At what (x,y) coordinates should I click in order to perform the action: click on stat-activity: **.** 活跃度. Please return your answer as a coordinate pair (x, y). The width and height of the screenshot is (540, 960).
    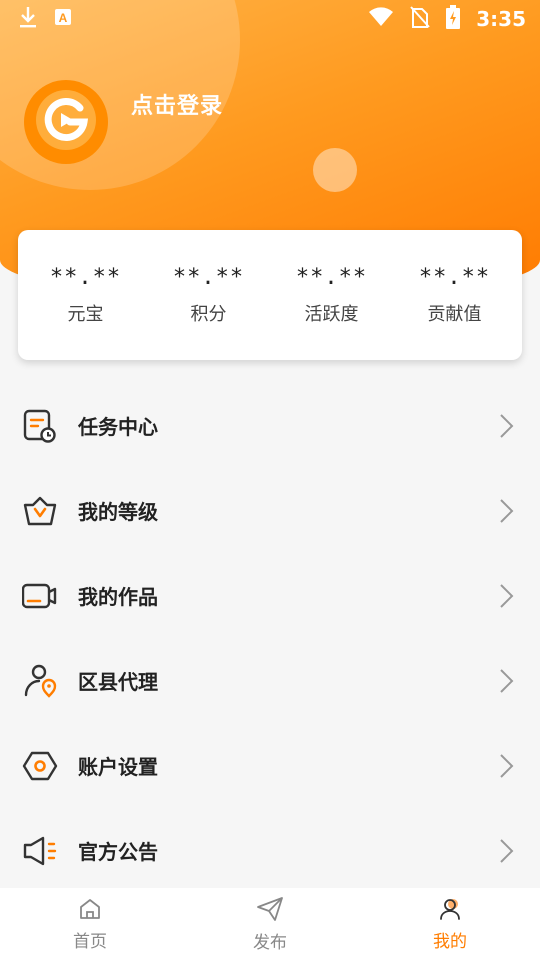
    Looking at the image, I should click on (332, 295).